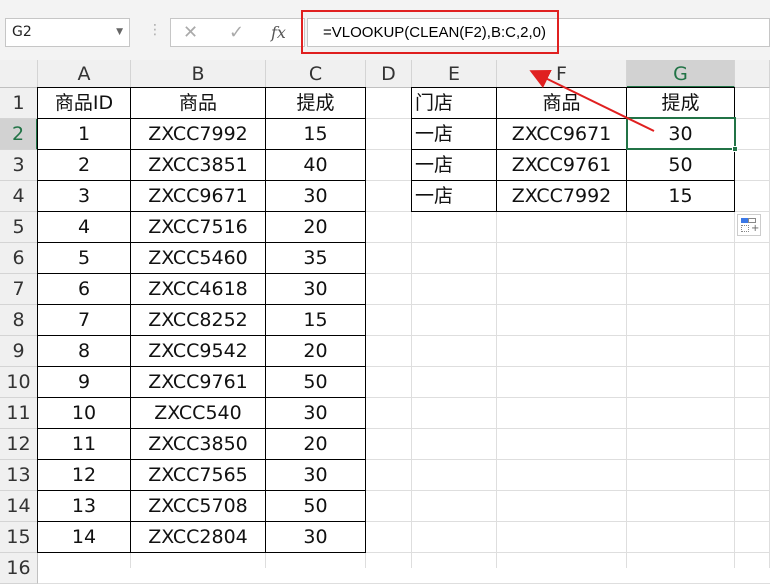 The image size is (770, 584). I want to click on paste-options-icon: +, so click(749, 225).